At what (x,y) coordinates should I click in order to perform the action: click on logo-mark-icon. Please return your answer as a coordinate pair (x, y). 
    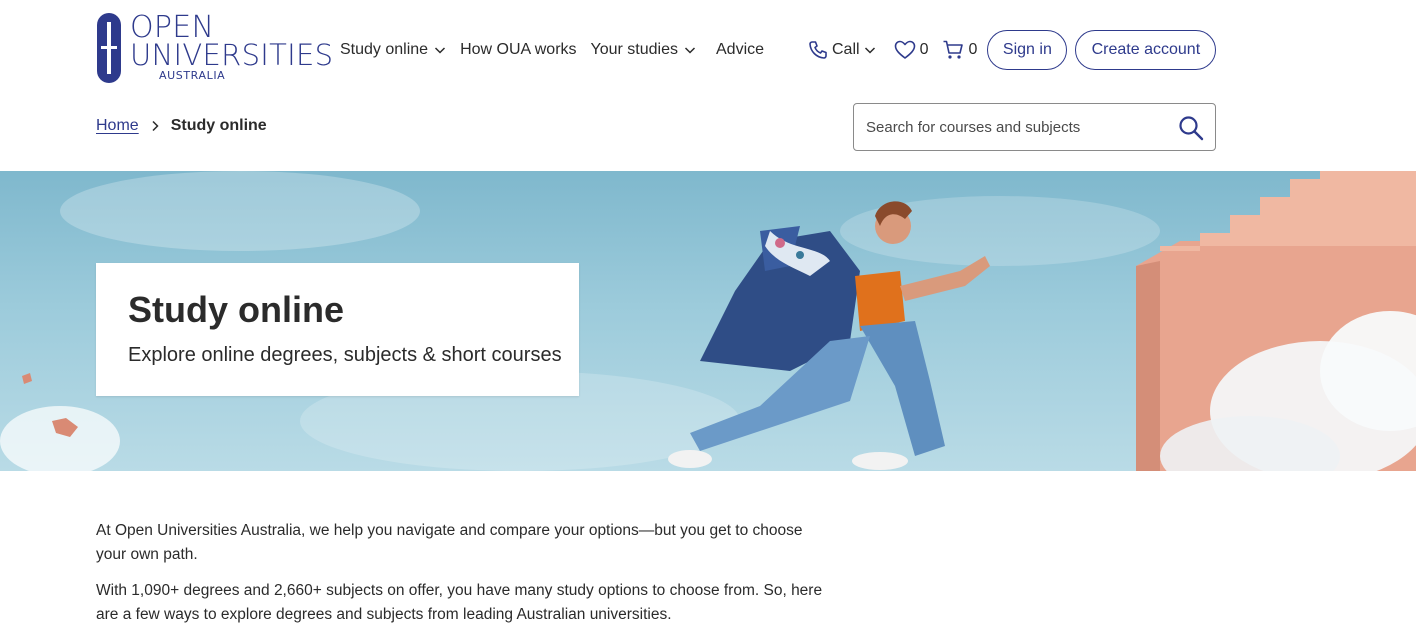
    Looking at the image, I should click on (109, 48).